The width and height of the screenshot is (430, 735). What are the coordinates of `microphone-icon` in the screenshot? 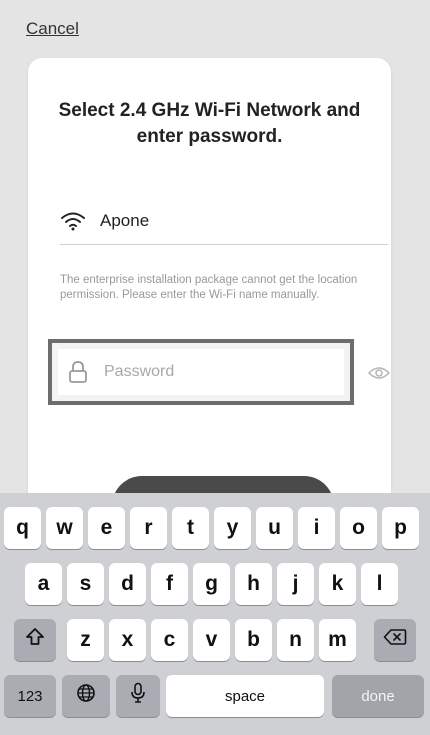 It's located at (138, 696).